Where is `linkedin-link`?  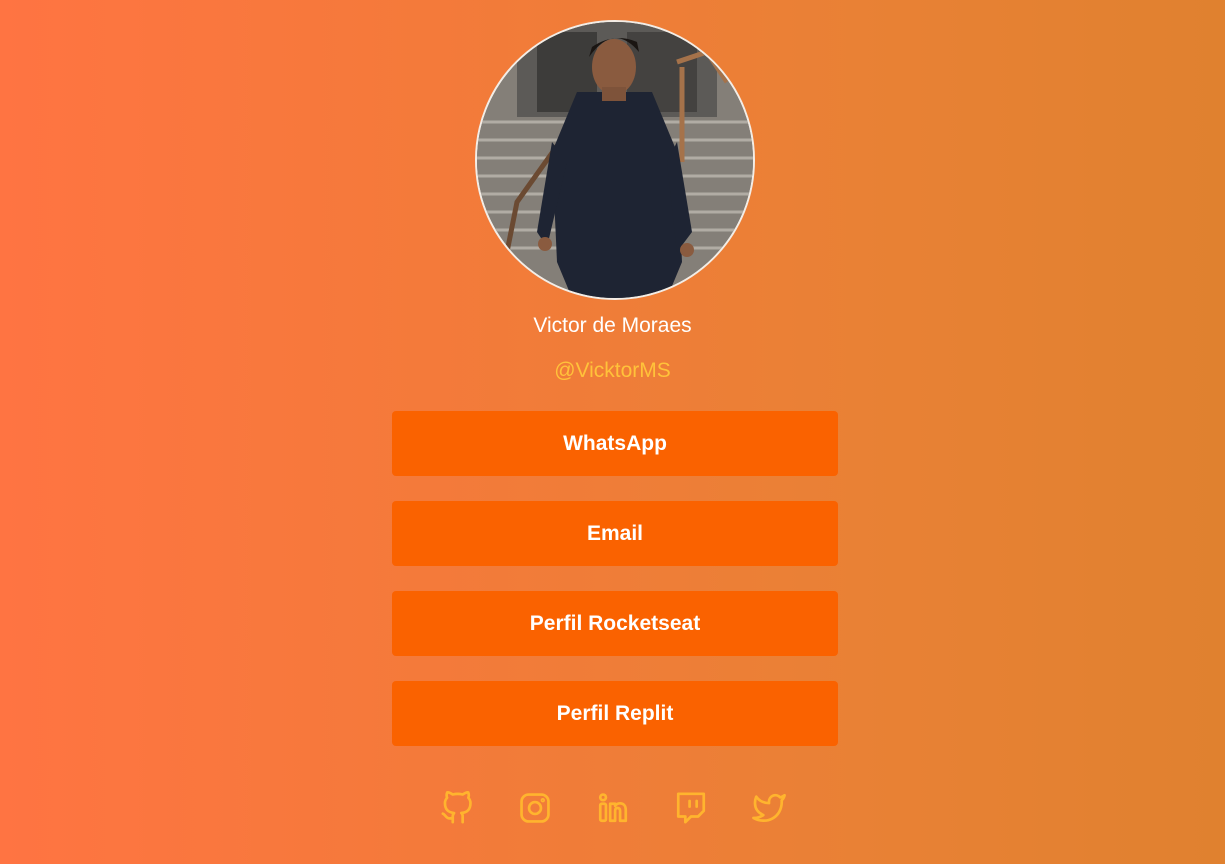 linkedin-link is located at coordinates (613, 808).